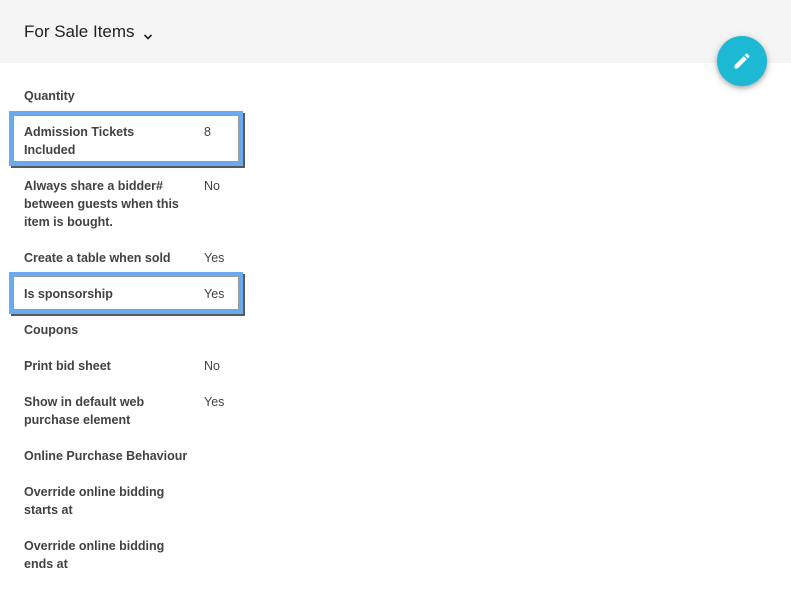 The image size is (791, 611). I want to click on property-label: Quantity, so click(49, 96).